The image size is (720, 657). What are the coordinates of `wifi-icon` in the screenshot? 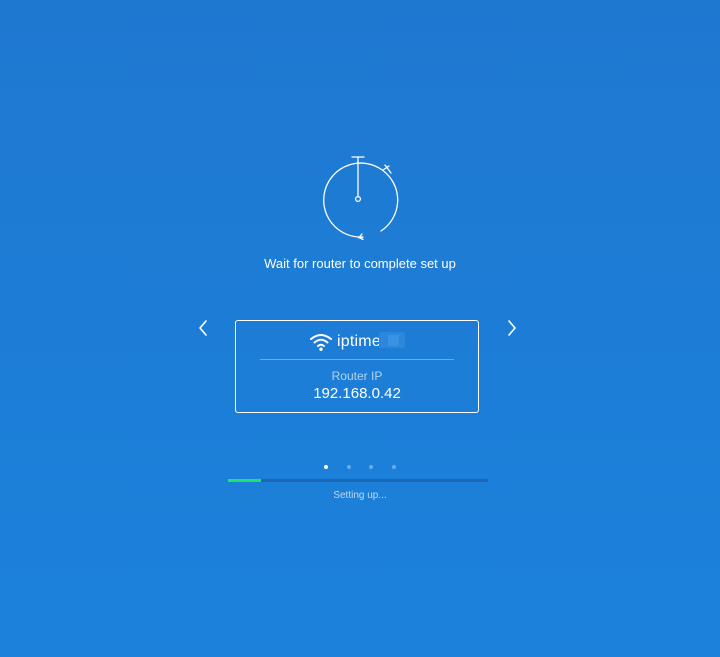 It's located at (321, 342).